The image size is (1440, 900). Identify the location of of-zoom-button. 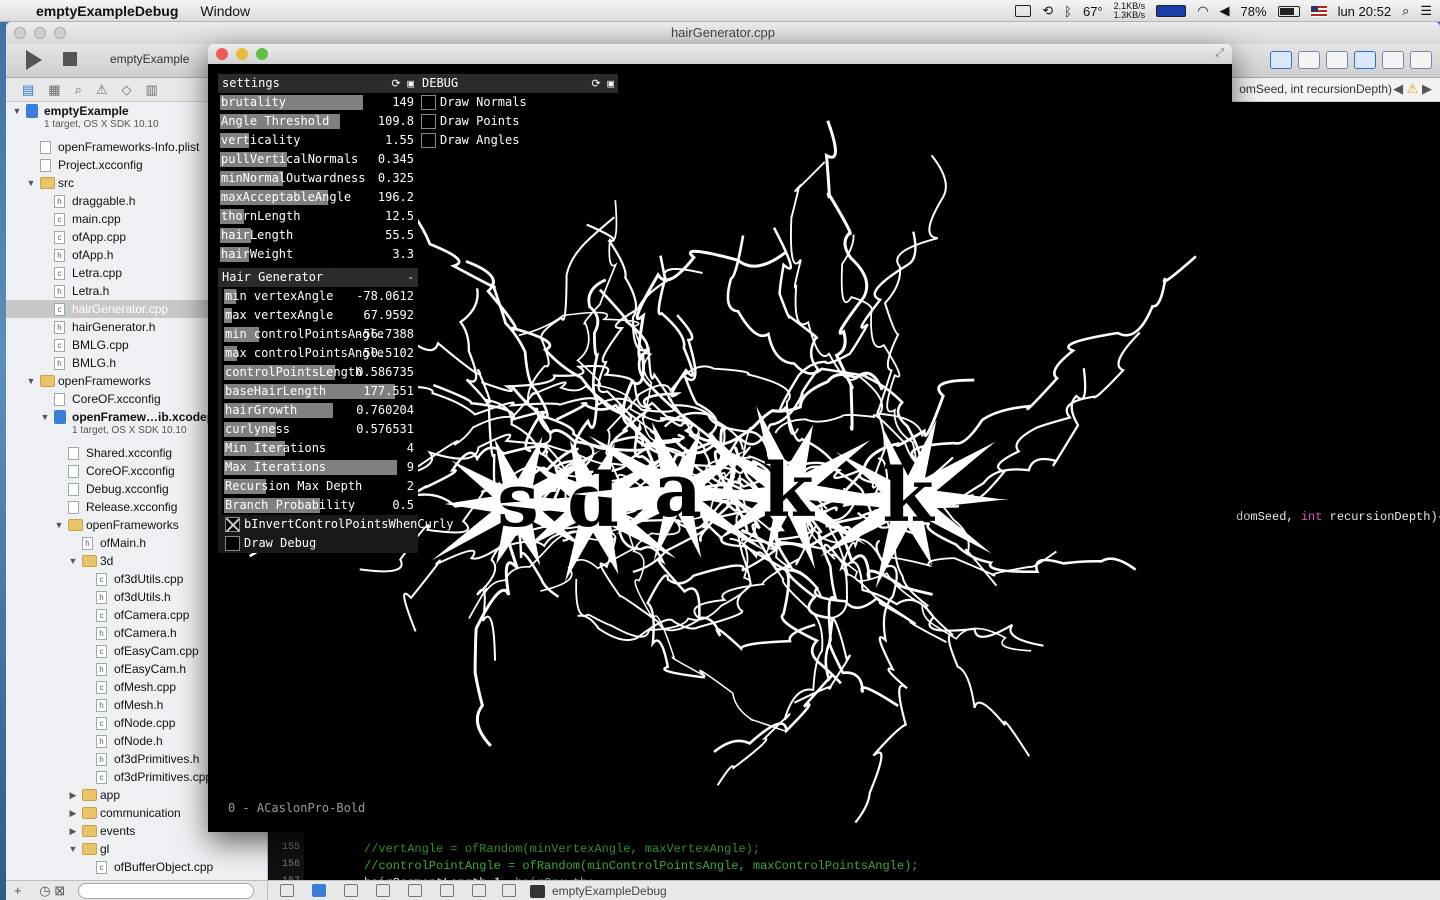
(262, 54).